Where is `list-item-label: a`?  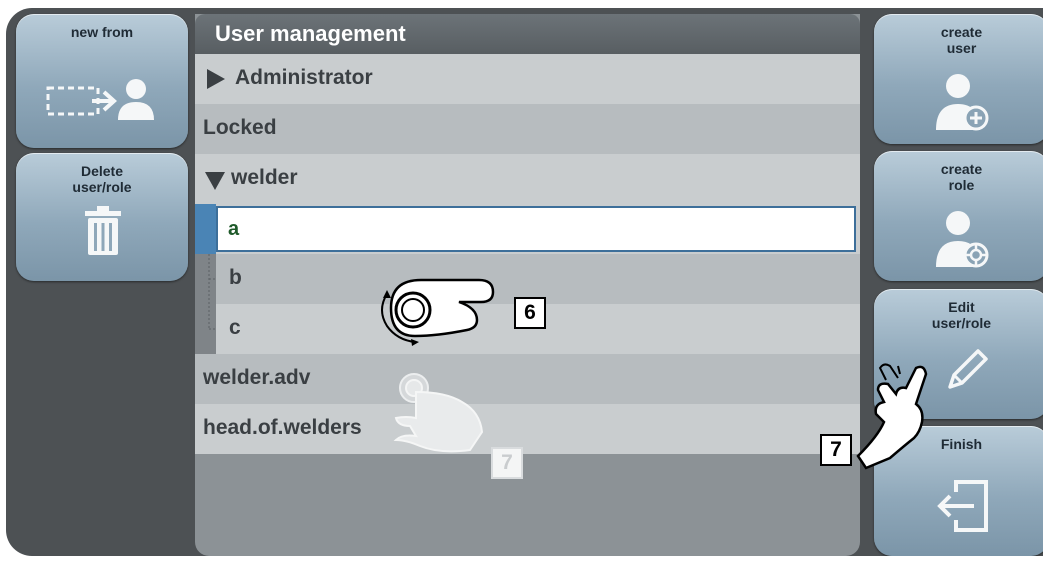 list-item-label: a is located at coordinates (234, 229).